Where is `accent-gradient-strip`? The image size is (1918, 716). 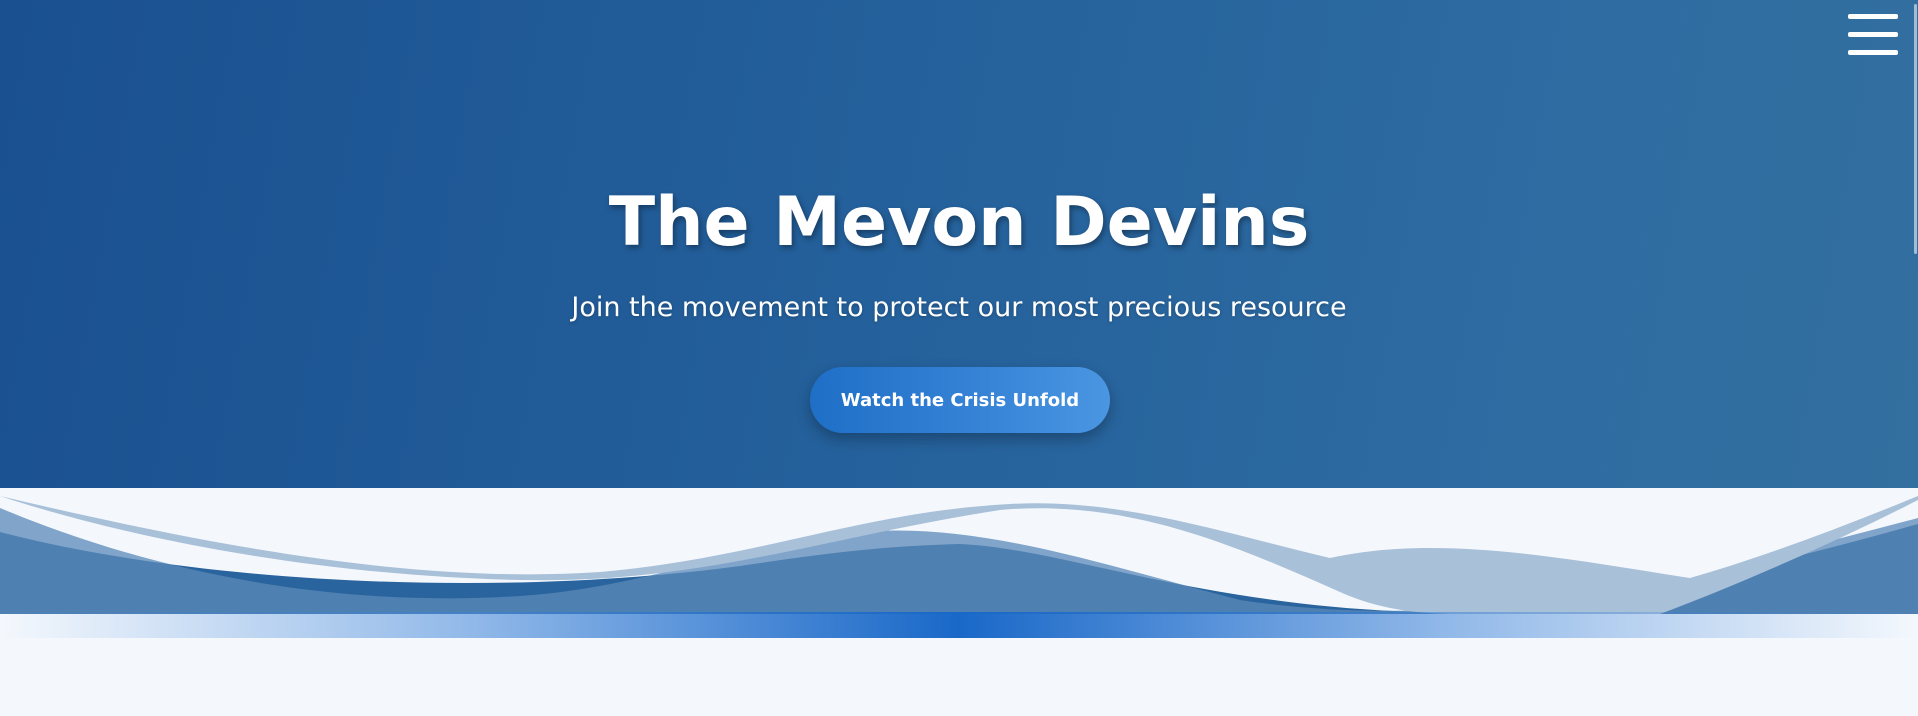
accent-gradient-strip is located at coordinates (959, 625).